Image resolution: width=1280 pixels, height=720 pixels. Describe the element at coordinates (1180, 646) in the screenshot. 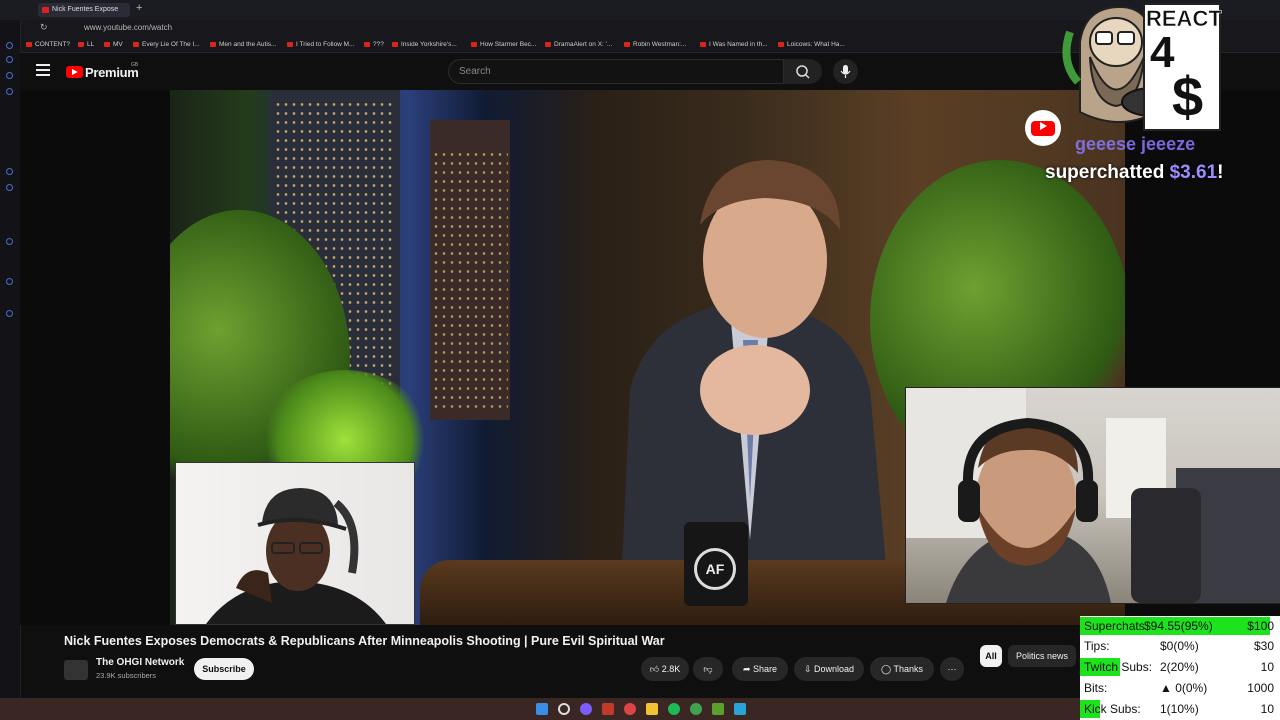

I see `goal-row: Tips: $0(0%) $30` at that location.